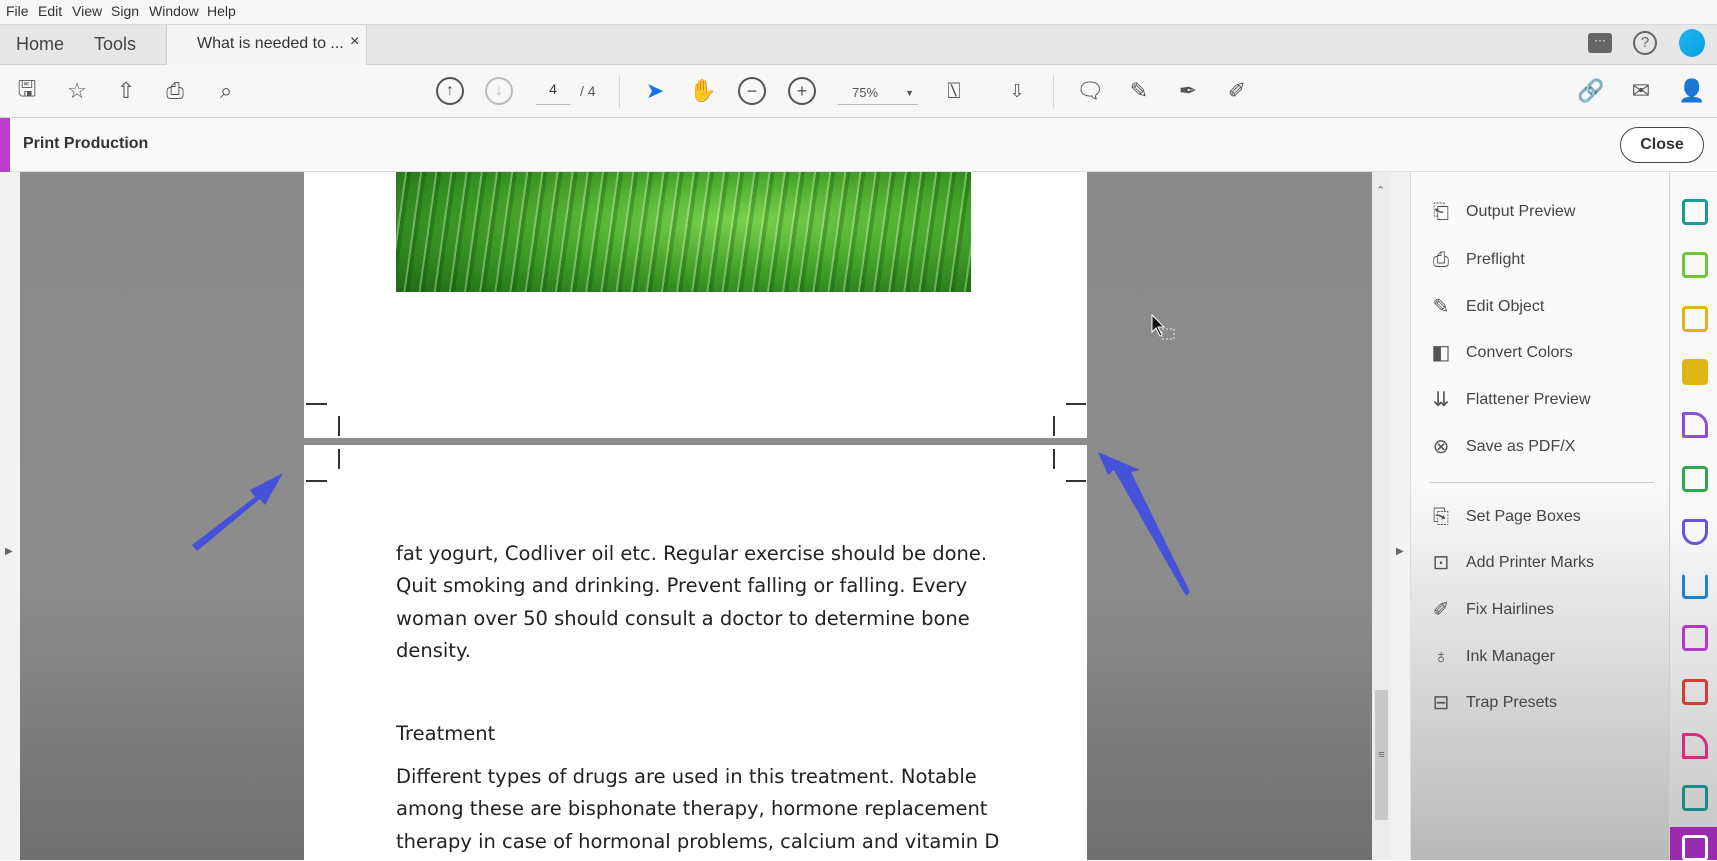  What do you see at coordinates (1695, 372) in the screenshot?
I see `comment-tool-icon` at bounding box center [1695, 372].